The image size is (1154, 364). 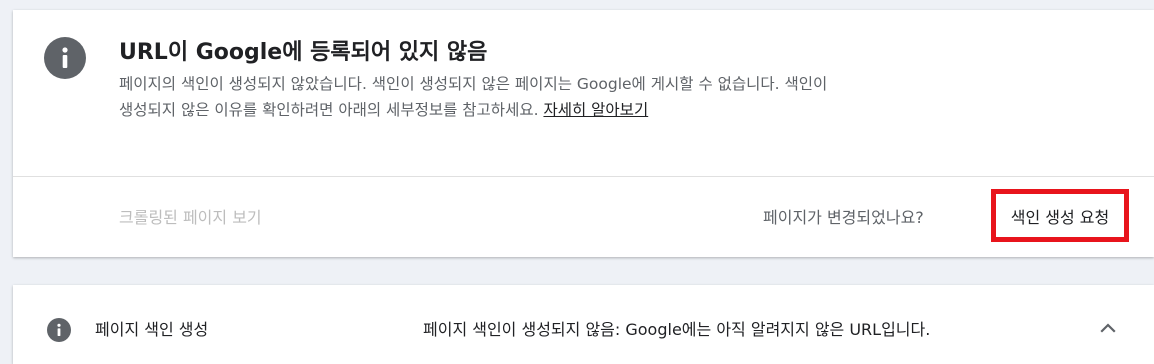 I want to click on page-changed-question: 페이지가 변경되었나요?, so click(x=843, y=217).